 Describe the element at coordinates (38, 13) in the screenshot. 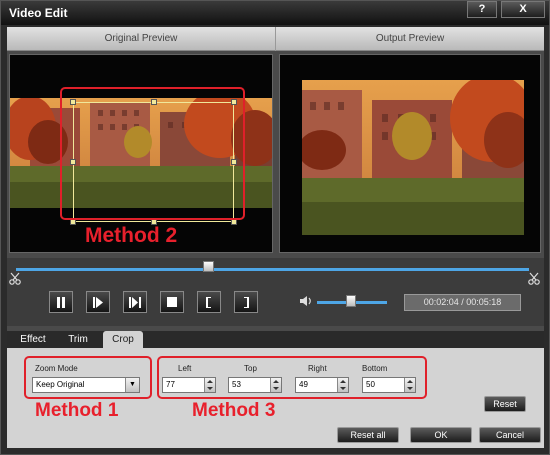

I see `window-title: Video Edit` at that location.